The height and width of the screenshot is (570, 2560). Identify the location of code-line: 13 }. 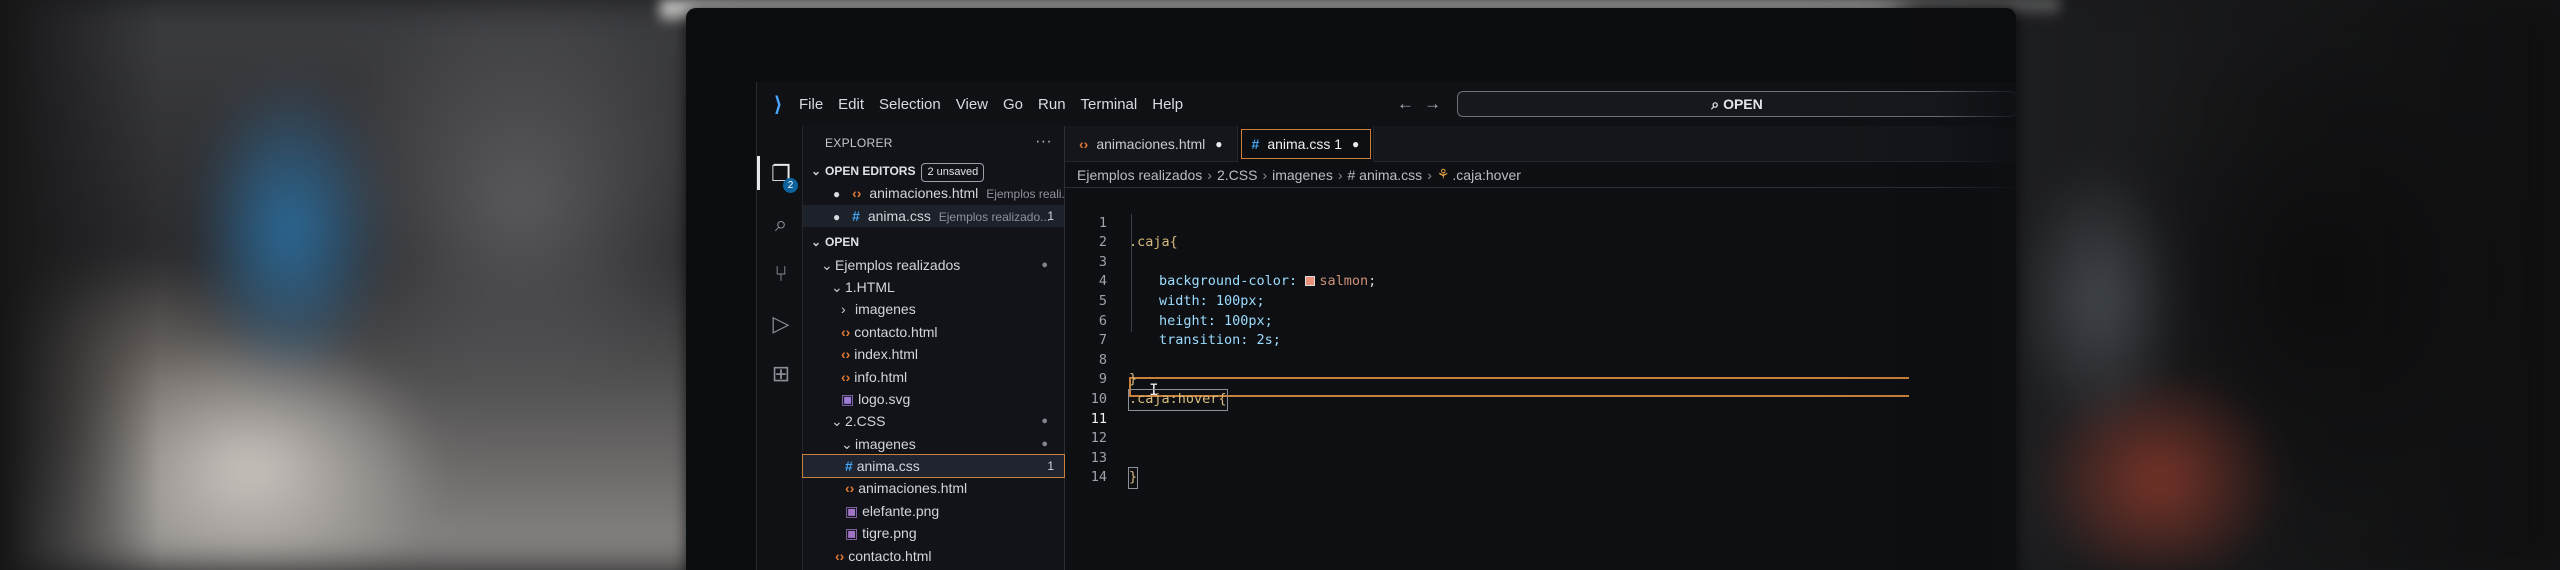
(1540, 459).